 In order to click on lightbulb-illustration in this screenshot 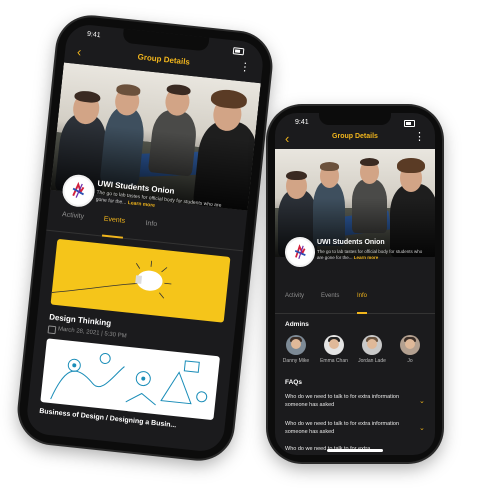, I will do `click(111, 279)`.